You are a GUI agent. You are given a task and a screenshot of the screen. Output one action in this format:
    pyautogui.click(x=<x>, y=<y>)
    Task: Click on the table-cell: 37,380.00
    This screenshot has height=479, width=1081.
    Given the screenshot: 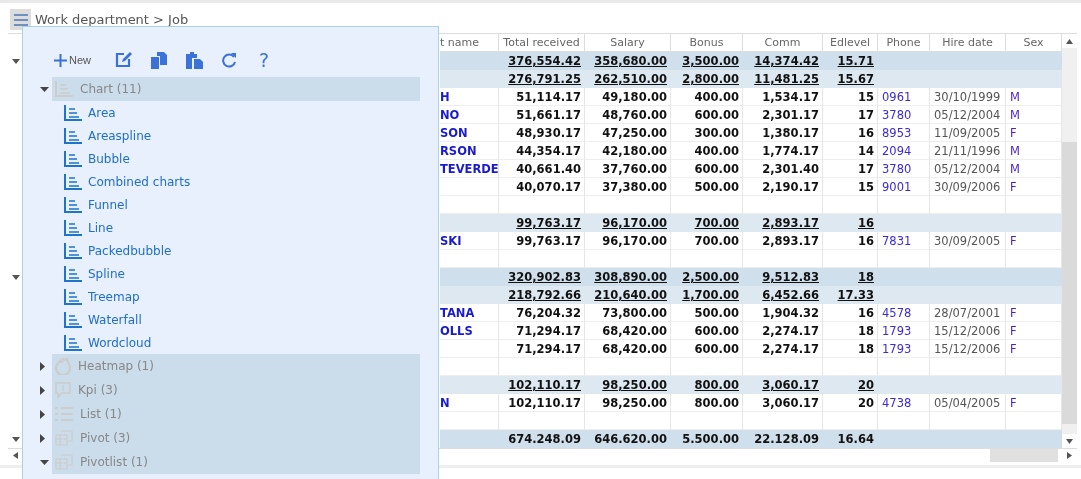 What is the action you would take?
    pyautogui.click(x=634, y=187)
    